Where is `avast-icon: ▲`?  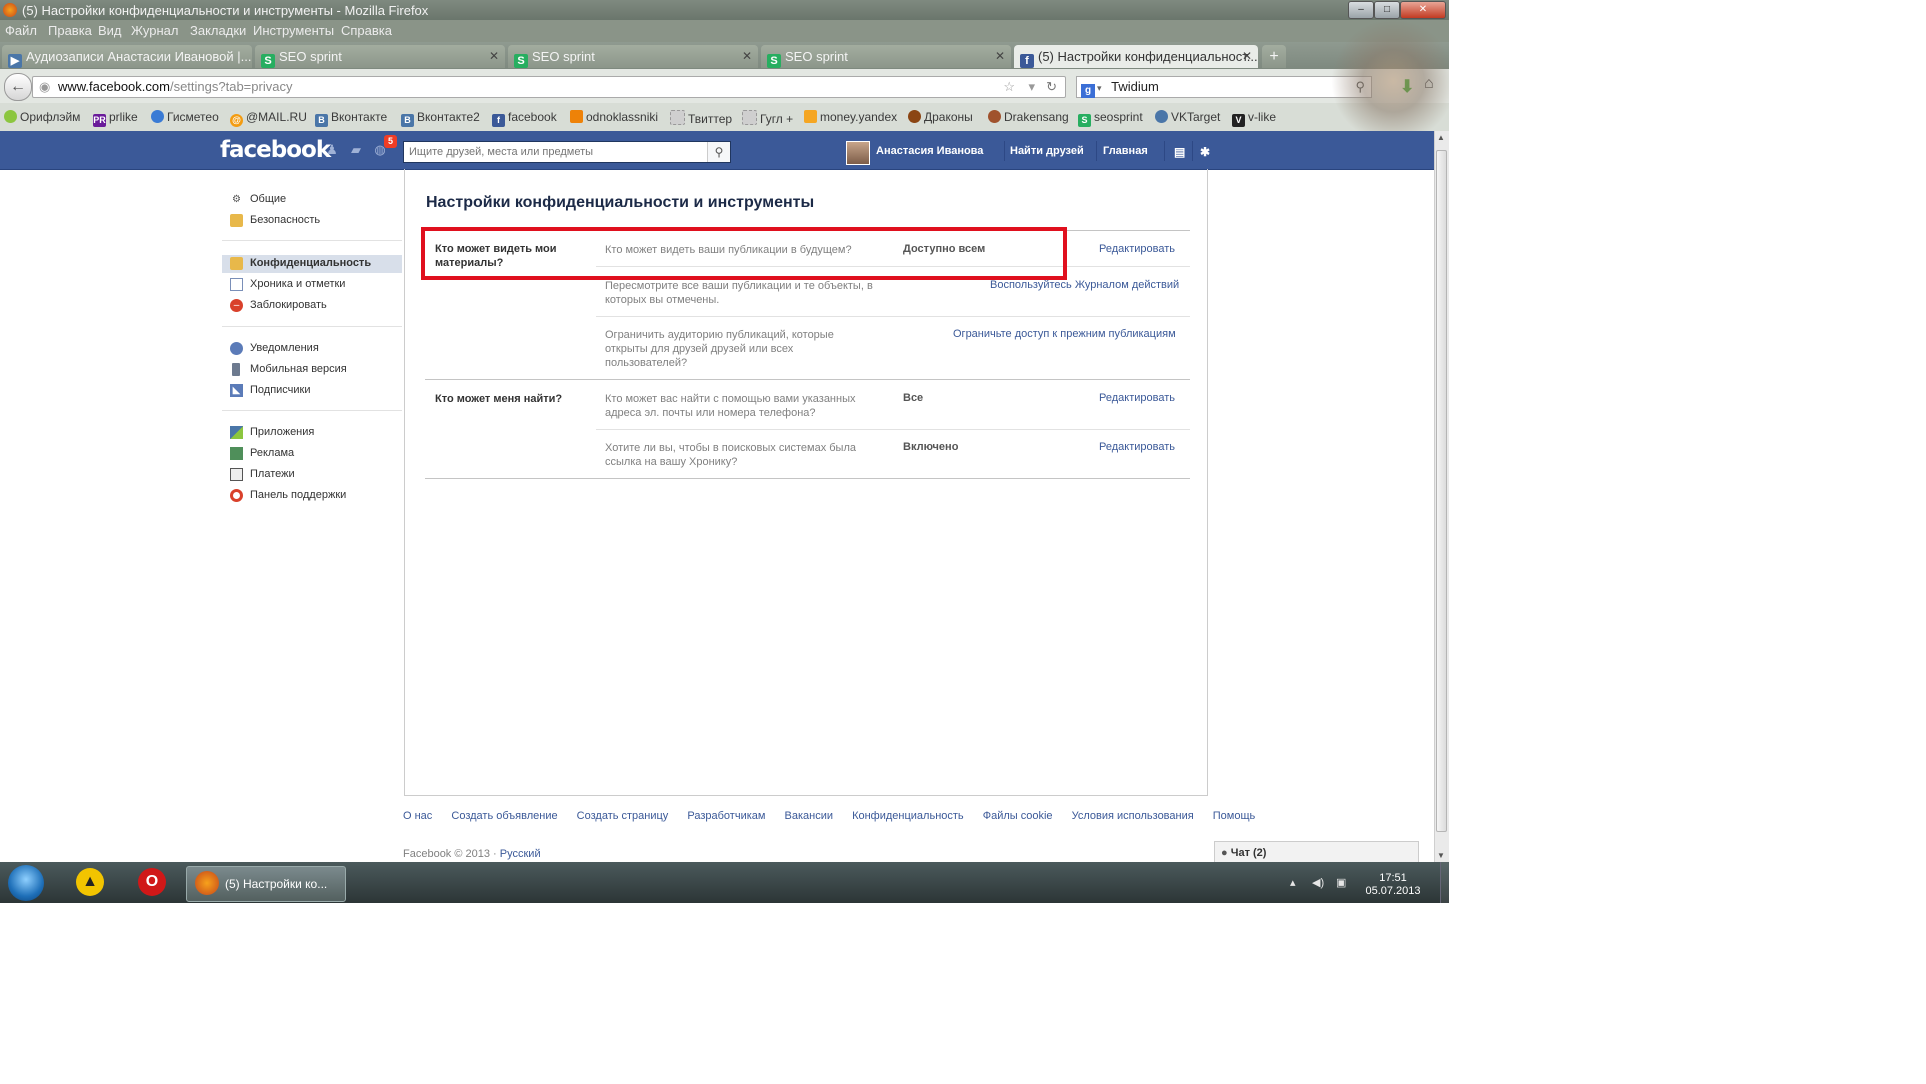
avast-icon: ▲ is located at coordinates (90, 882).